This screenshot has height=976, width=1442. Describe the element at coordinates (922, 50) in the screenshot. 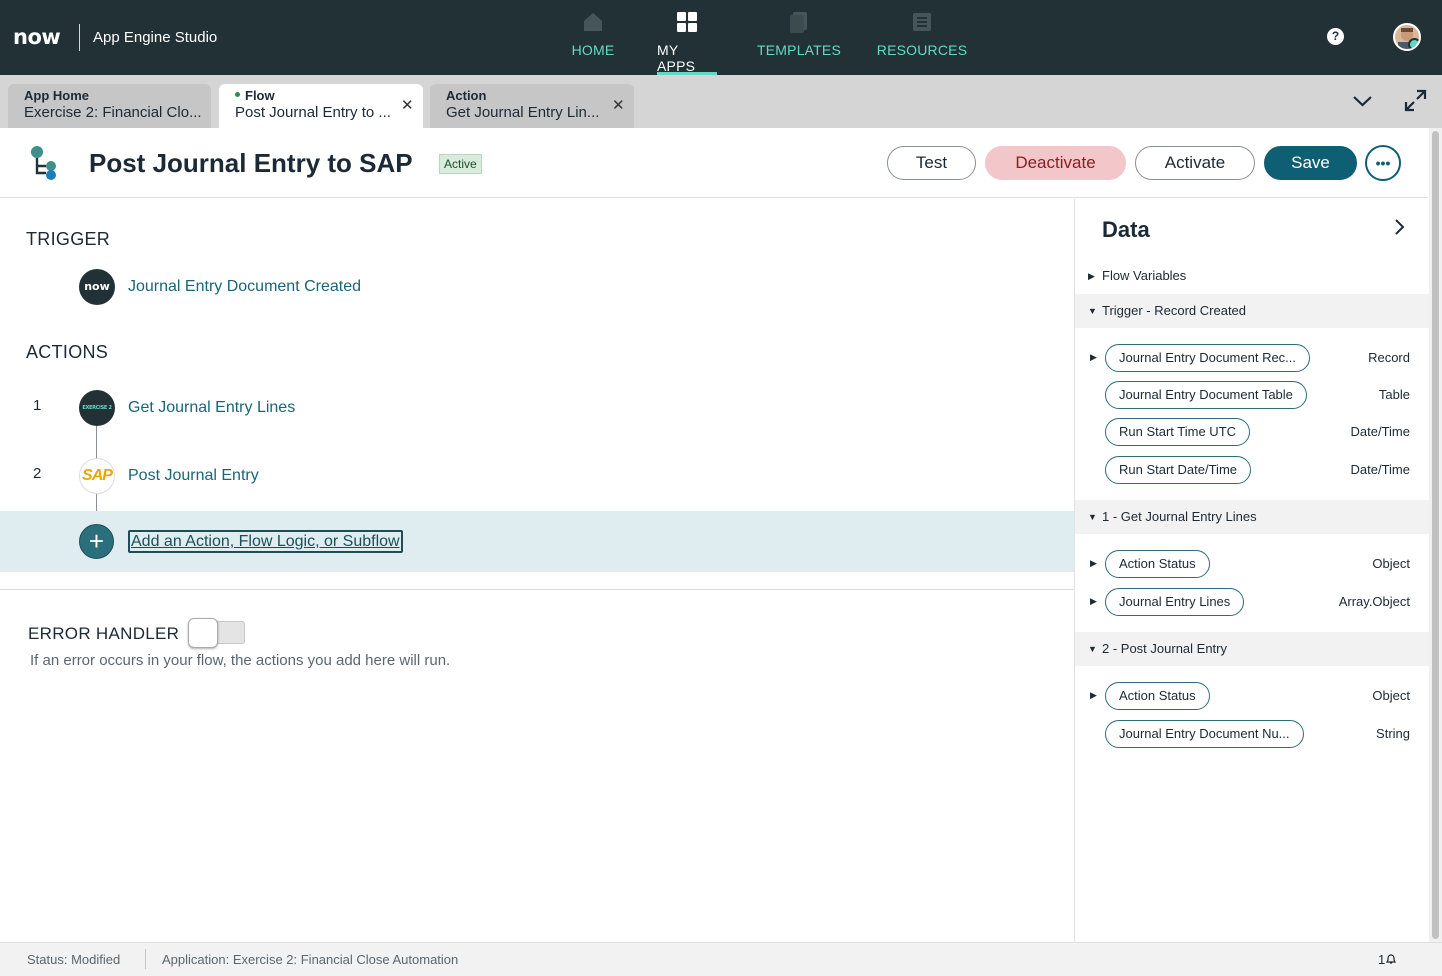

I see `nav-resources-label: RESOURCES` at that location.